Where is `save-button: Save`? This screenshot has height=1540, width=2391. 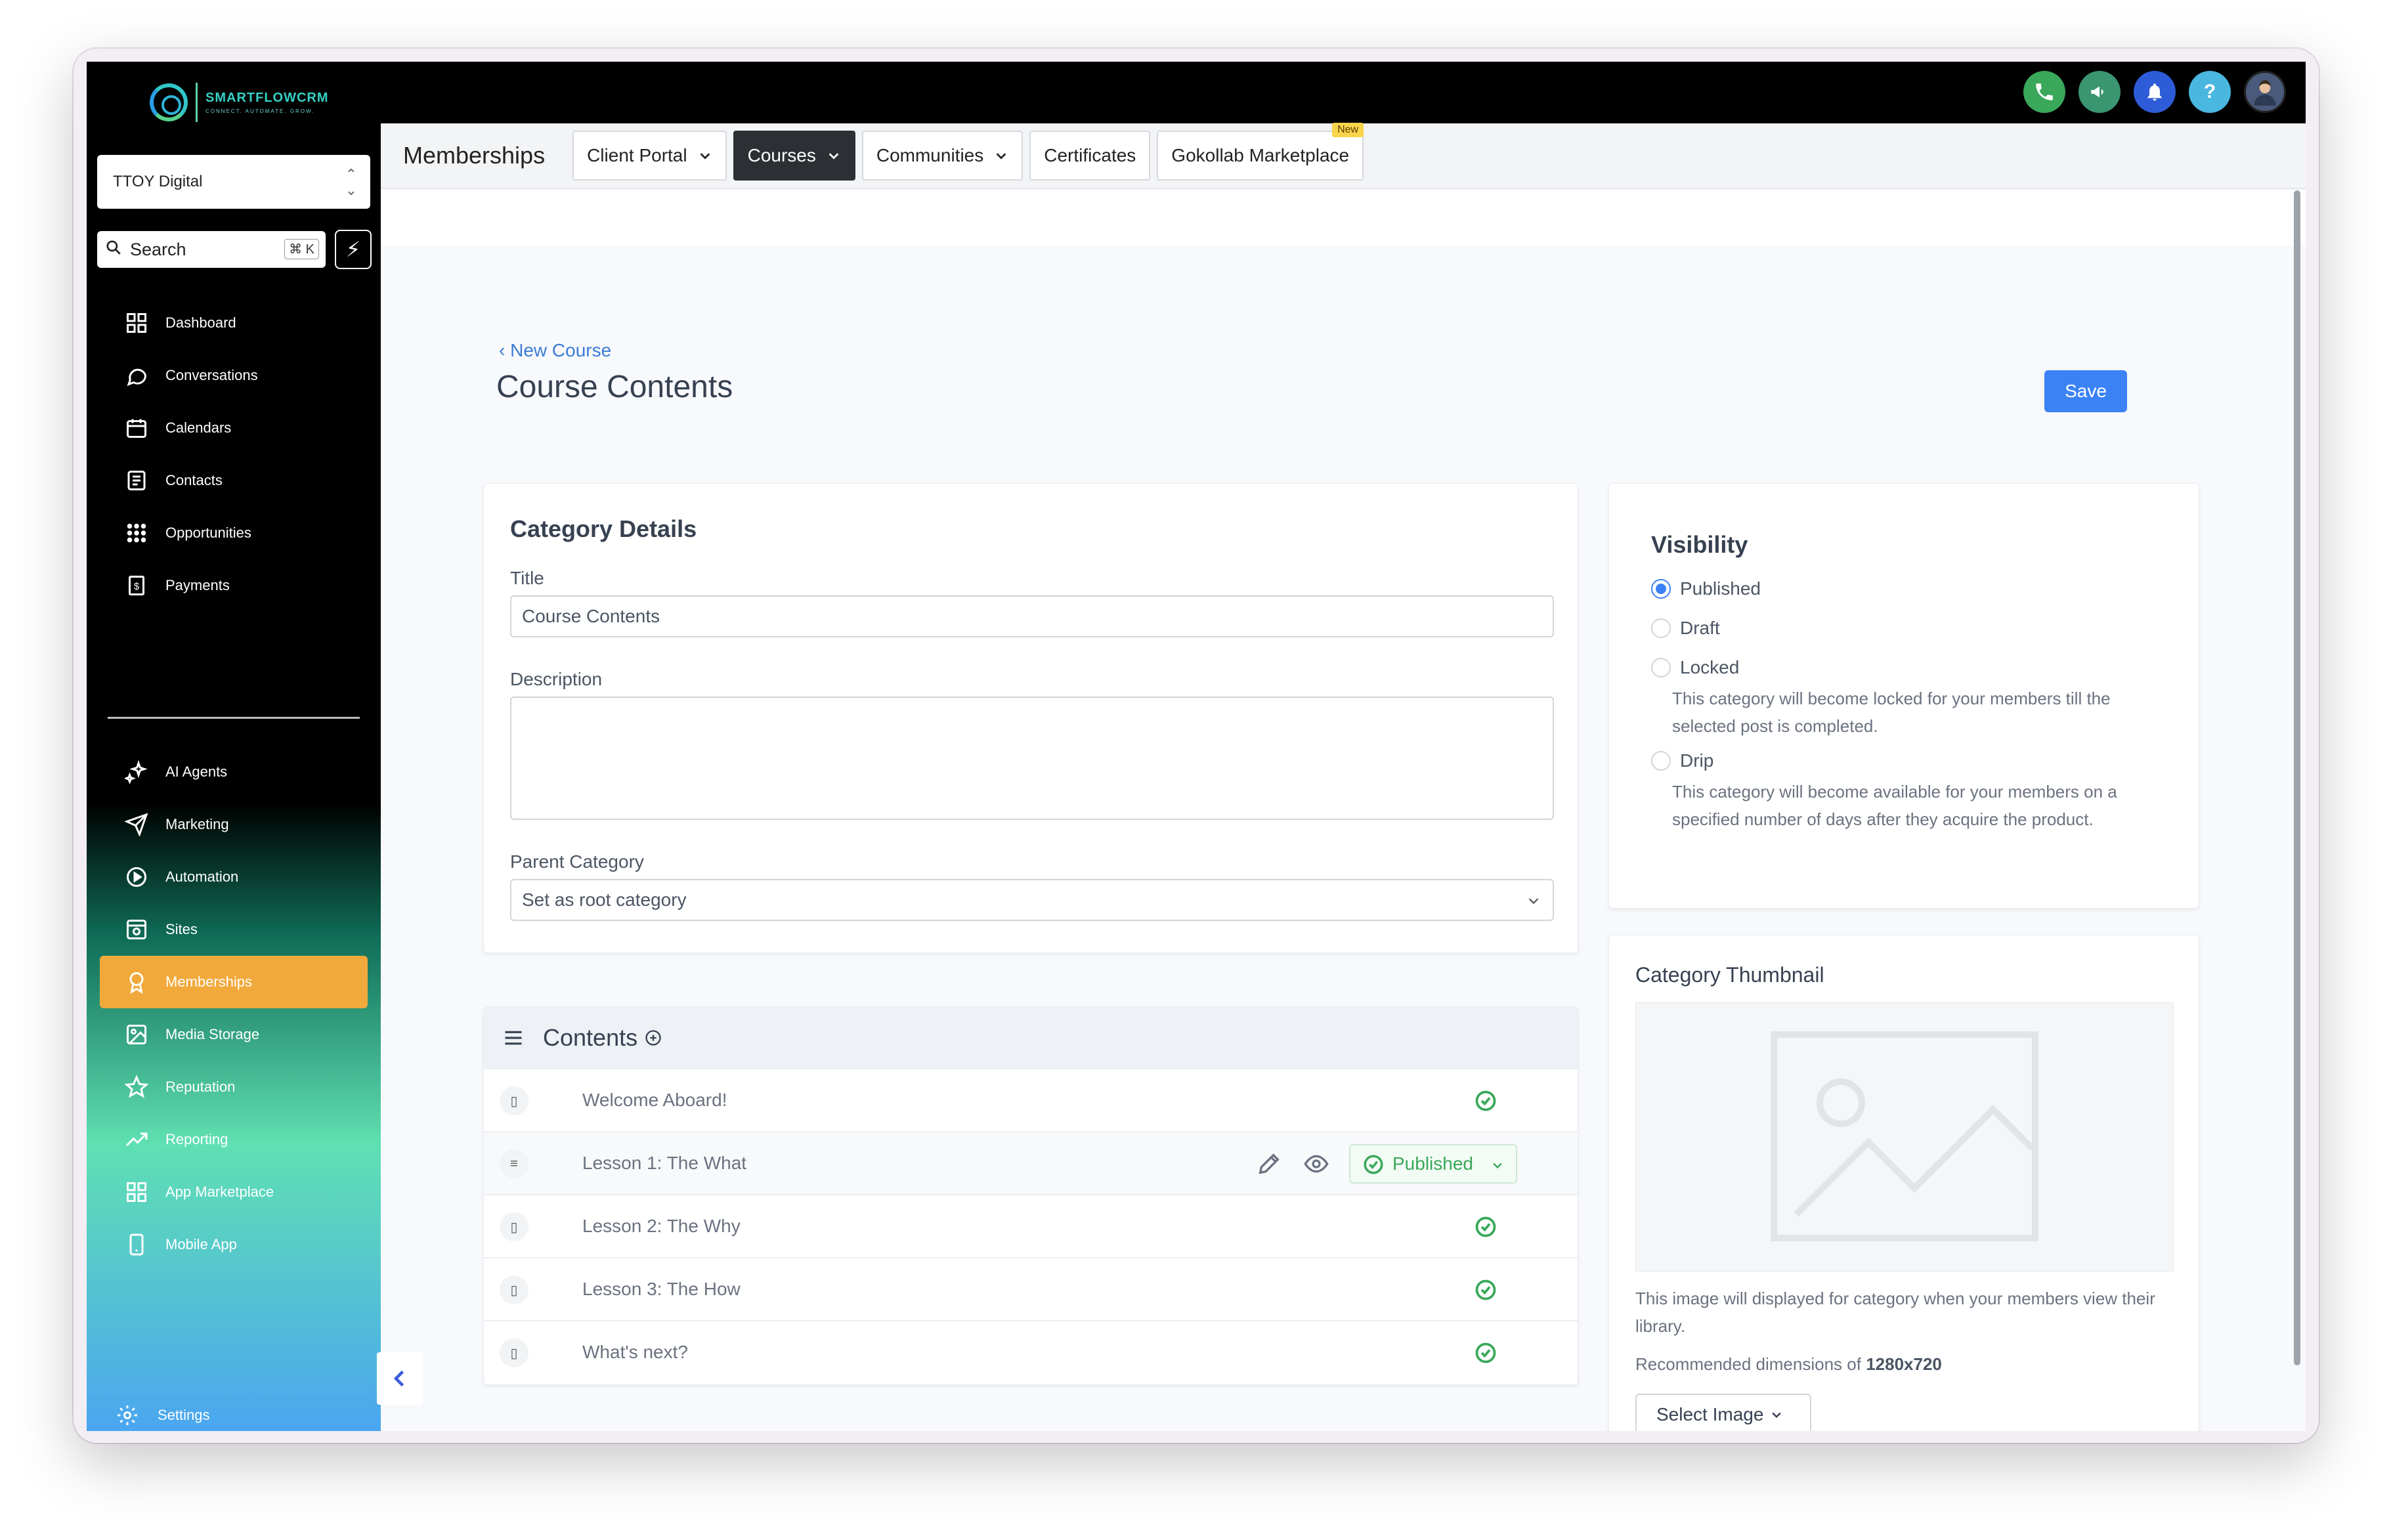 save-button: Save is located at coordinates (2085, 391).